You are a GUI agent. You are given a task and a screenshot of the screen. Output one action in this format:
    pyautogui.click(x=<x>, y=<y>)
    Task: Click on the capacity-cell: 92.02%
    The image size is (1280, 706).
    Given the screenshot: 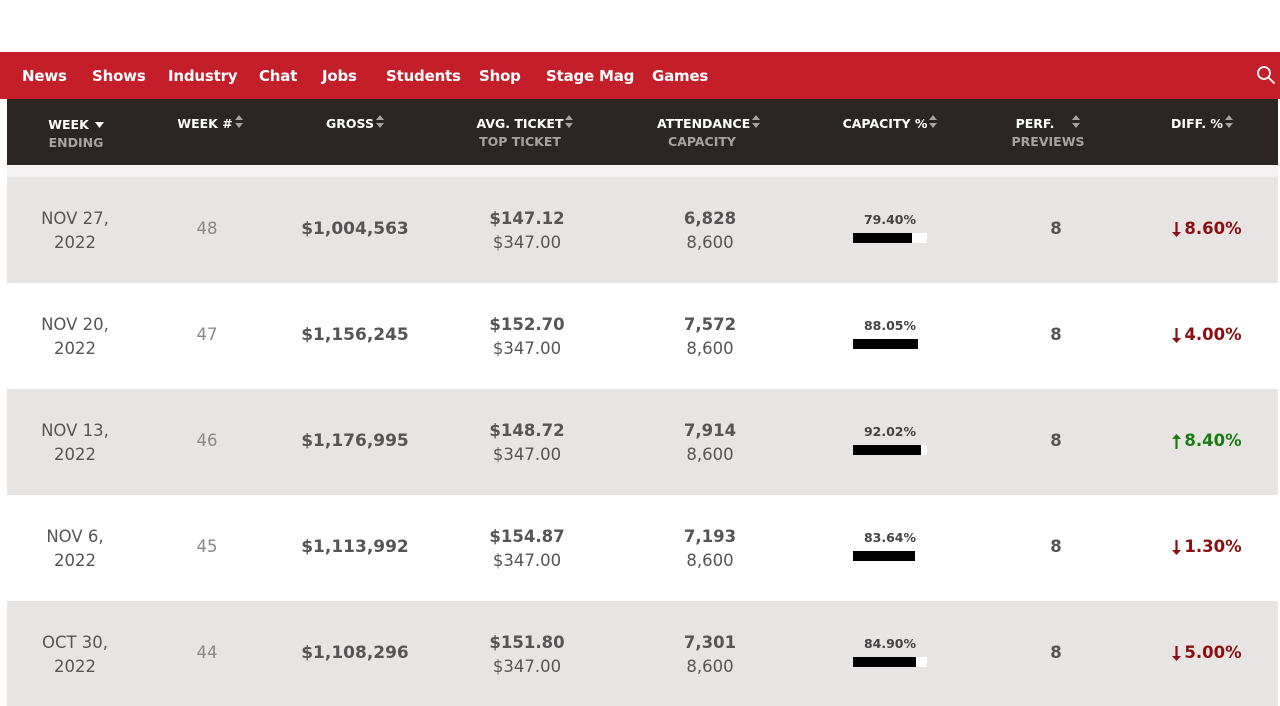 What is the action you would take?
    pyautogui.click(x=890, y=439)
    